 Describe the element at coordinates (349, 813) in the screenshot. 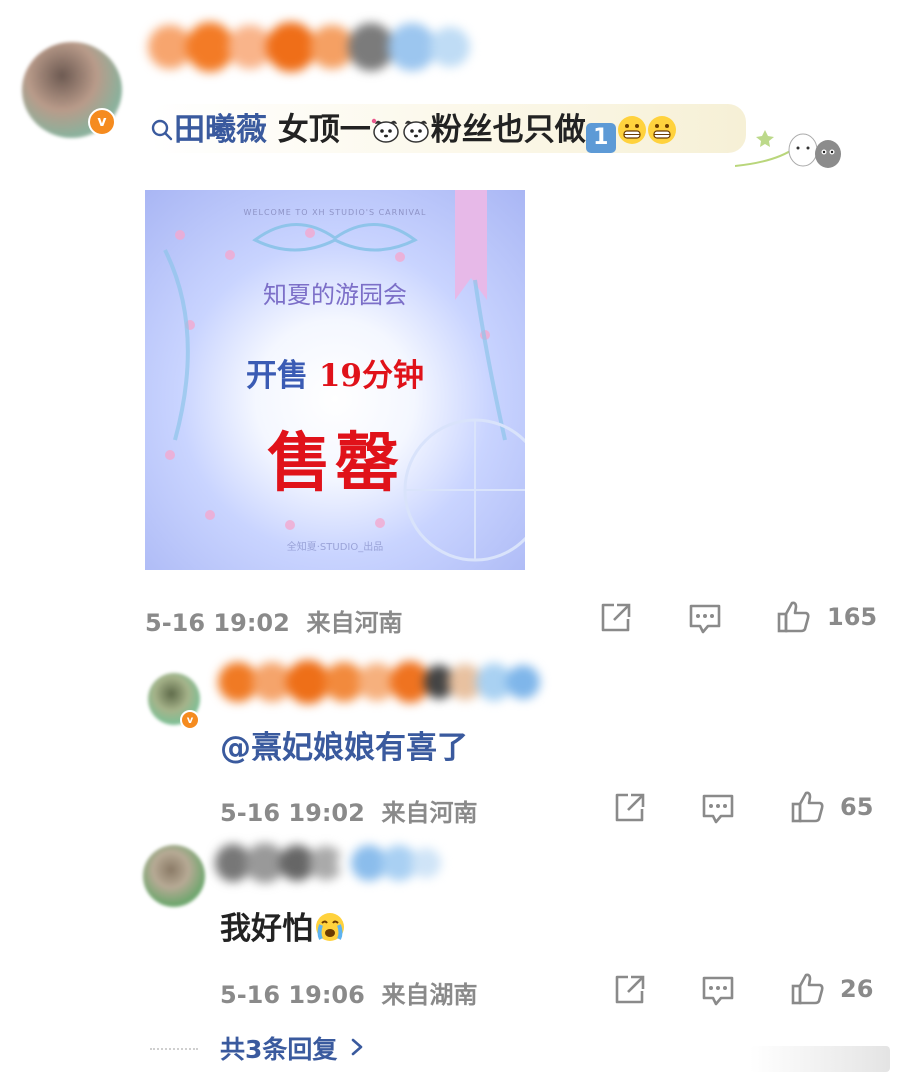

I see `reply-meta: 5-16 19:02 来自河南` at that location.